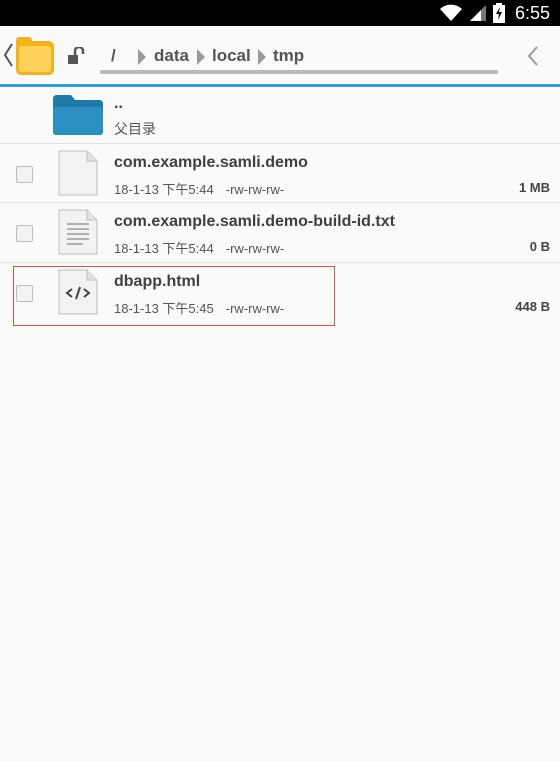 Image resolution: width=560 pixels, height=761 pixels. What do you see at coordinates (532, 306) in the screenshot?
I see `file-size: 448 B` at bounding box center [532, 306].